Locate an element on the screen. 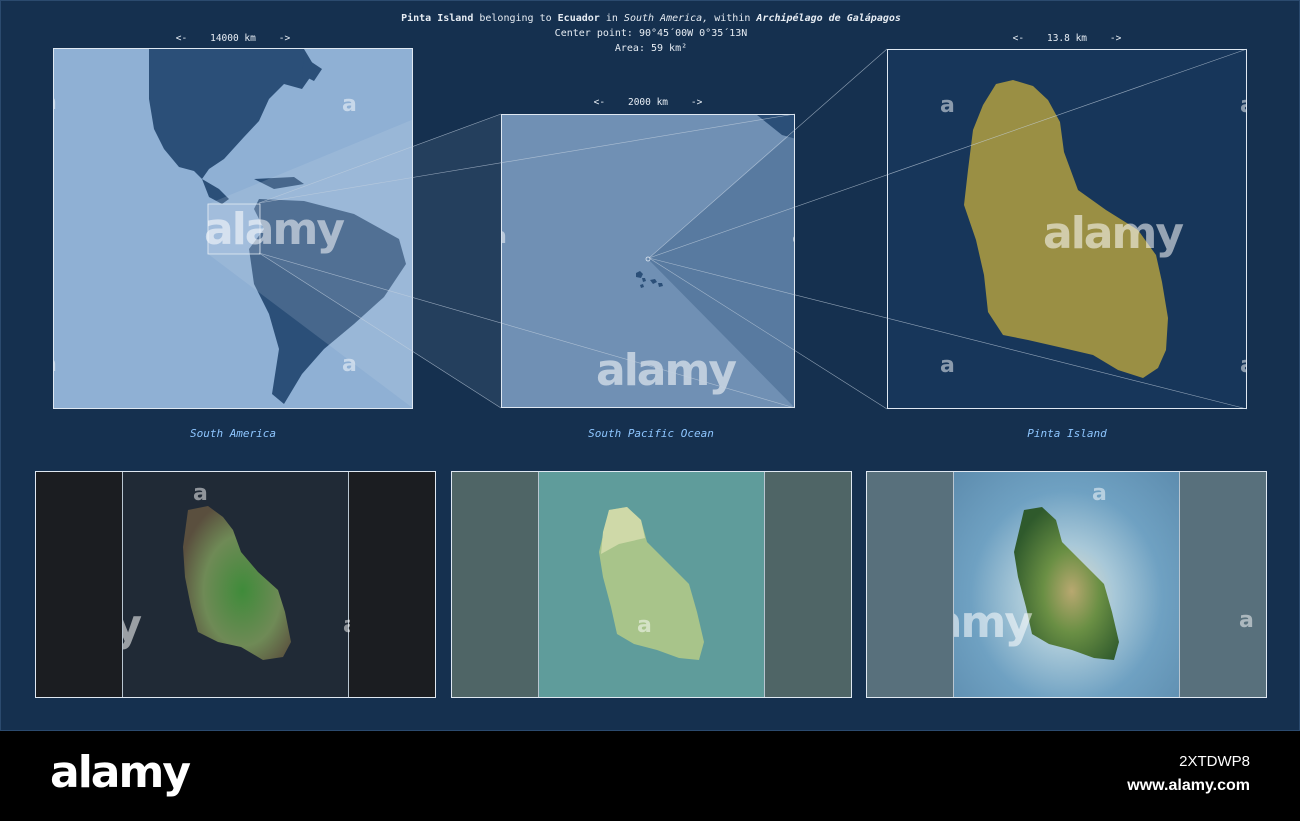  image-id: 2XTDWP8 is located at coordinates (1214, 761).